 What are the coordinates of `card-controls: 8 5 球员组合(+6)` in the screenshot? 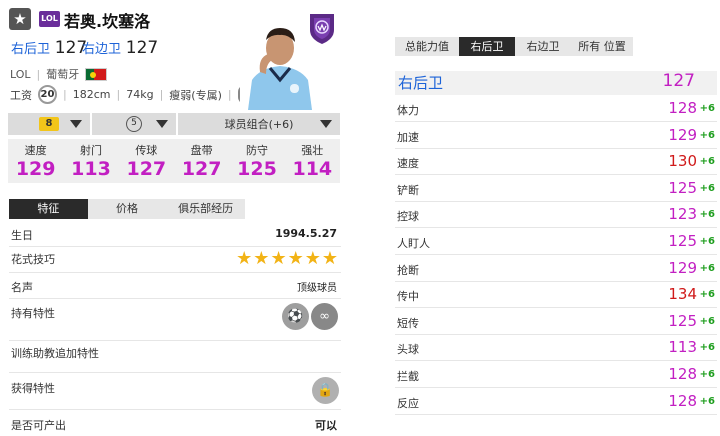 It's located at (174, 124).